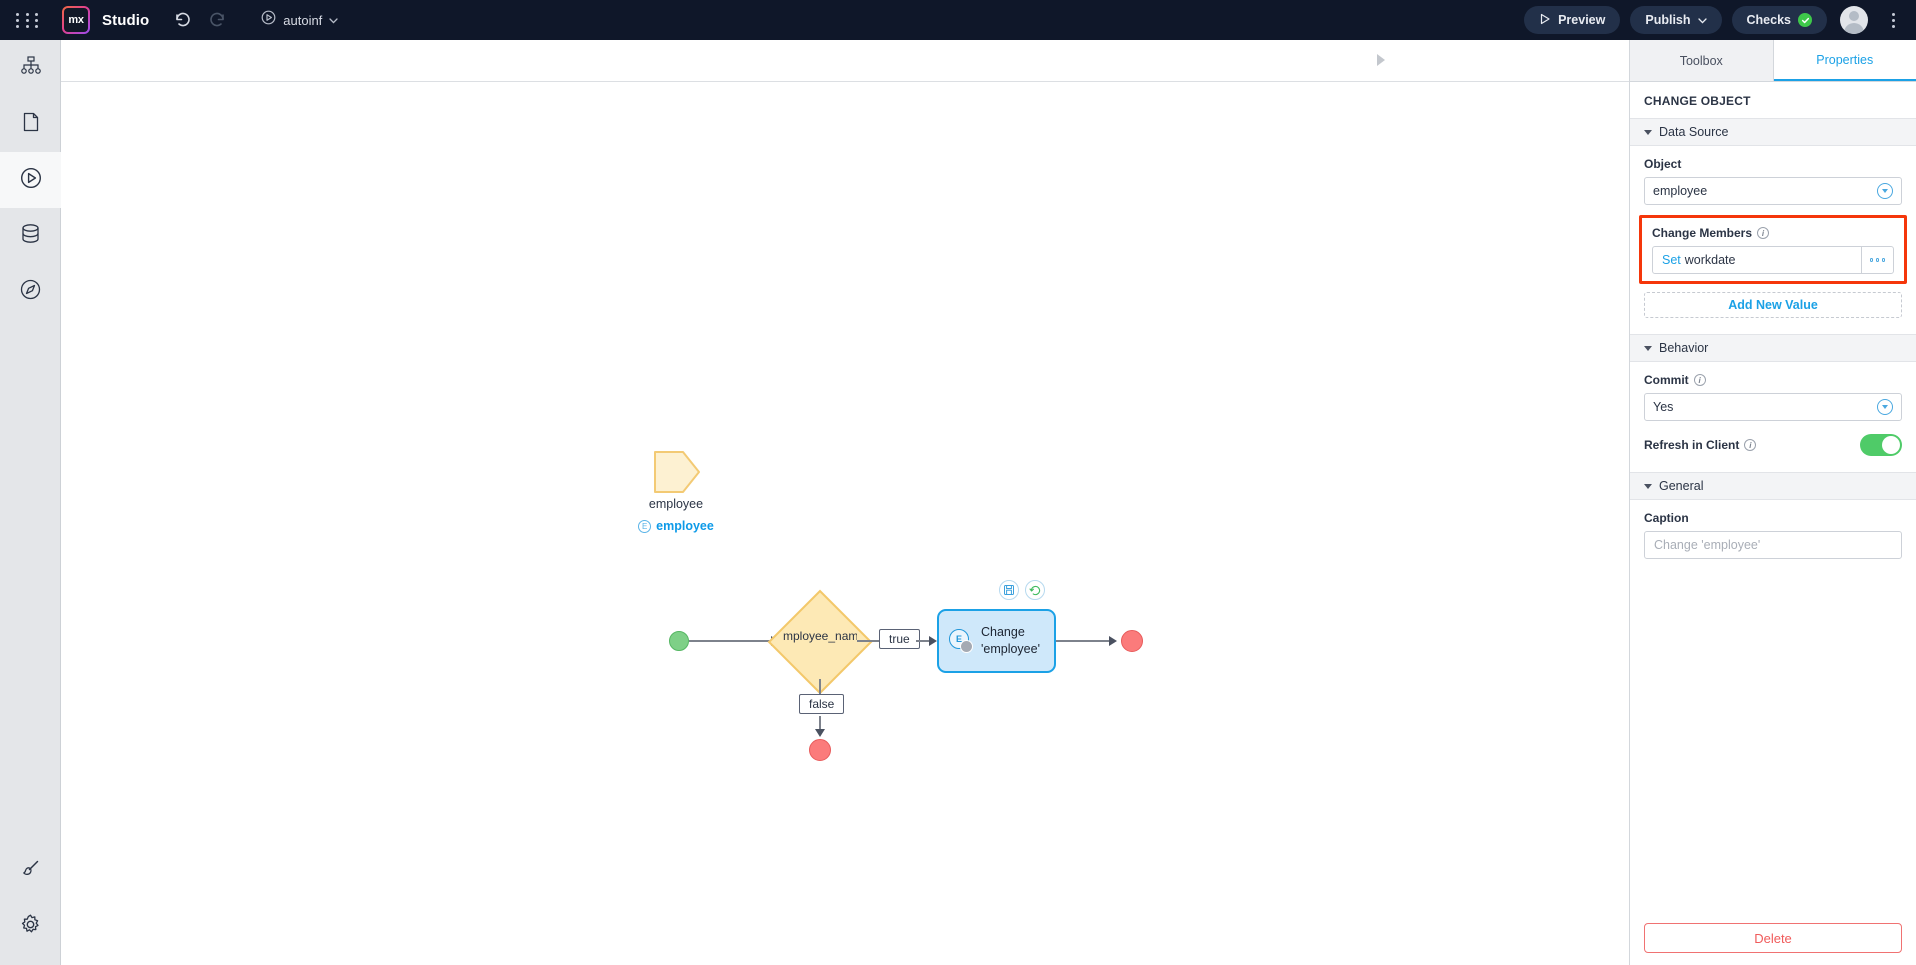 The image size is (1916, 965). Describe the element at coordinates (1775, 233) in the screenshot. I see `change-members-label-row: Change Members i` at that location.